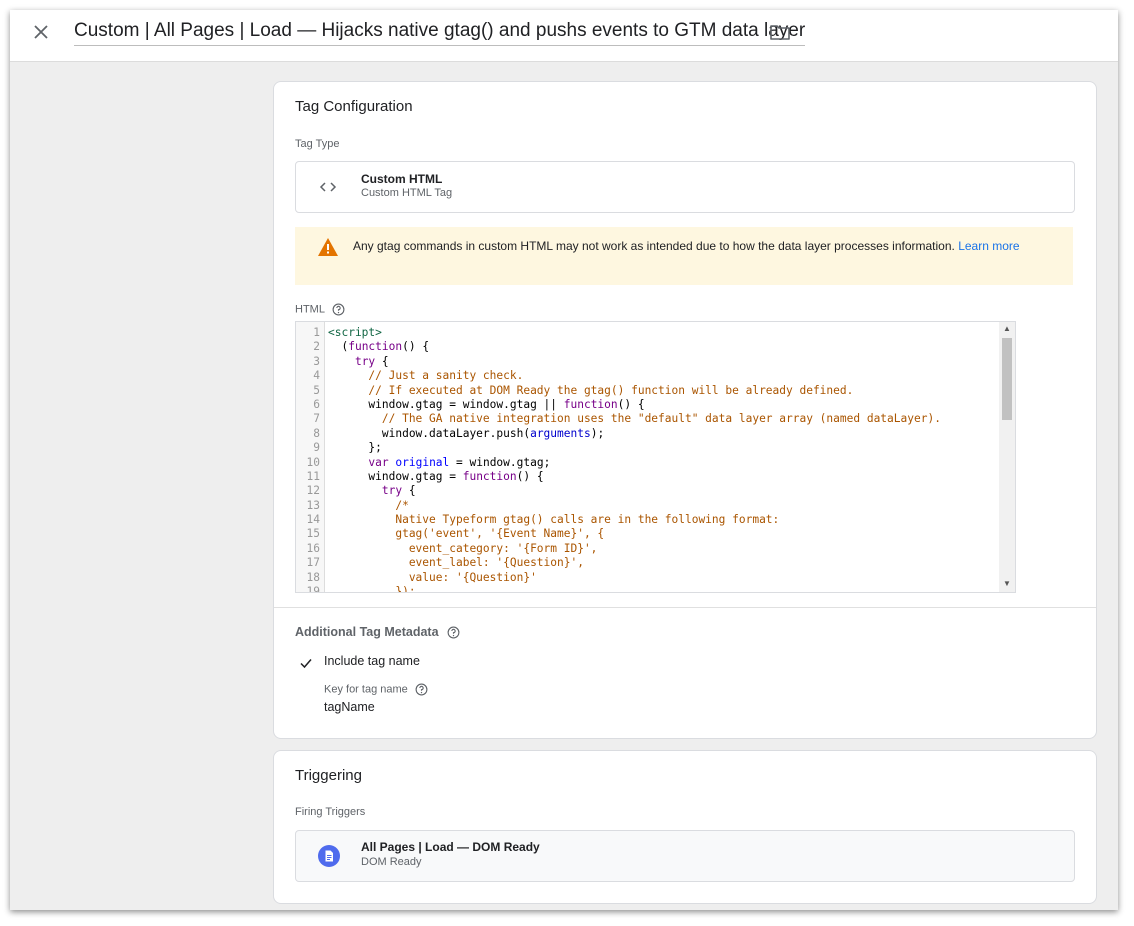 The width and height of the screenshot is (1134, 926). What do you see at coordinates (316, 376) in the screenshot?
I see `line-number: 4` at bounding box center [316, 376].